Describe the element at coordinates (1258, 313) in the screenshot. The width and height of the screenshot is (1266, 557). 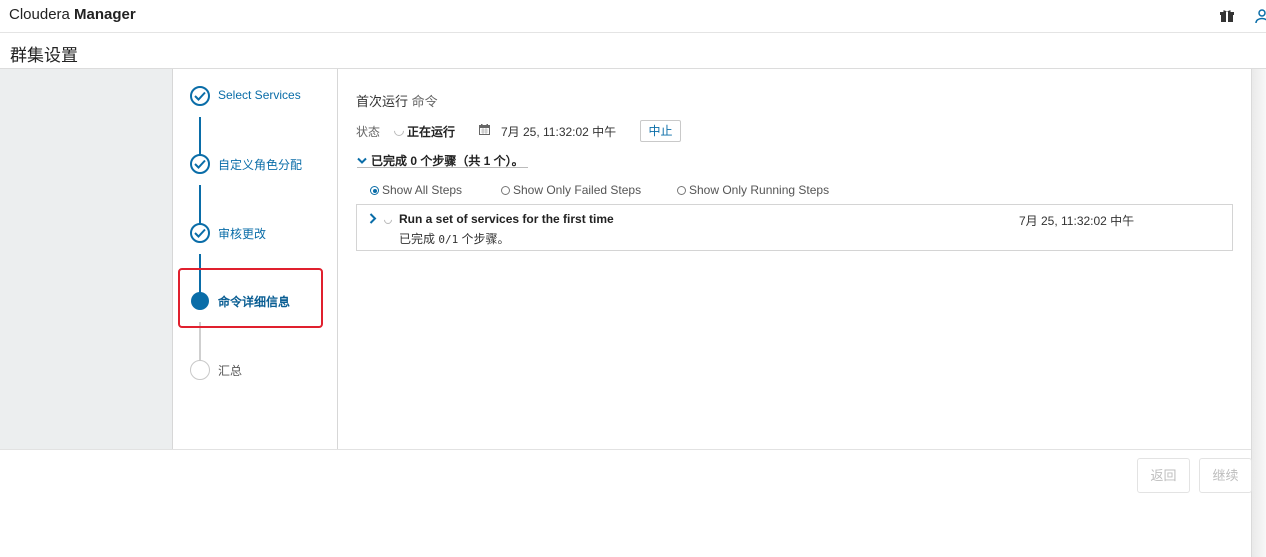
I see `right-edge-shadow` at that location.